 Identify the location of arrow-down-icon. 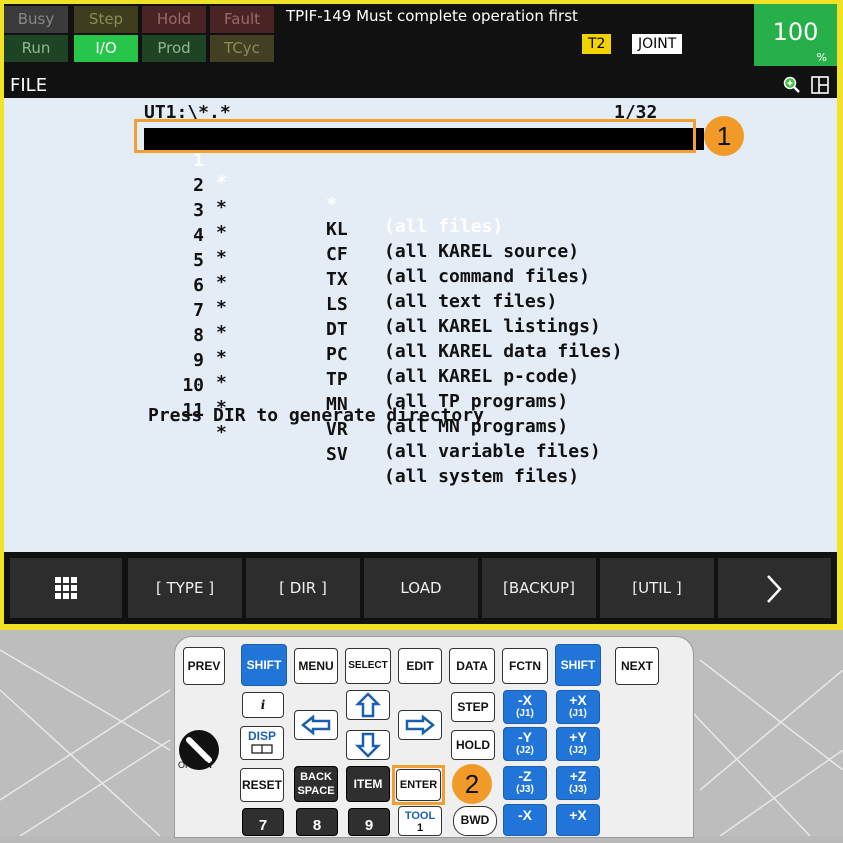
(368, 745).